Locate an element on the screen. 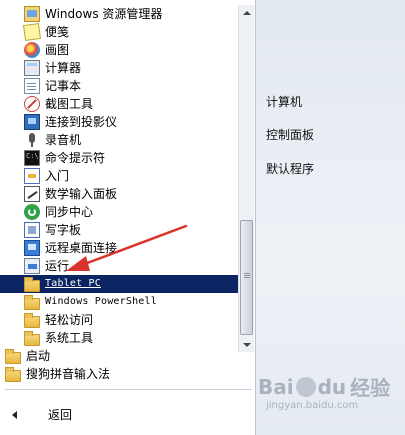 This screenshot has width=405, height=435. folder-item-startup: 启动 is located at coordinates (119, 356).